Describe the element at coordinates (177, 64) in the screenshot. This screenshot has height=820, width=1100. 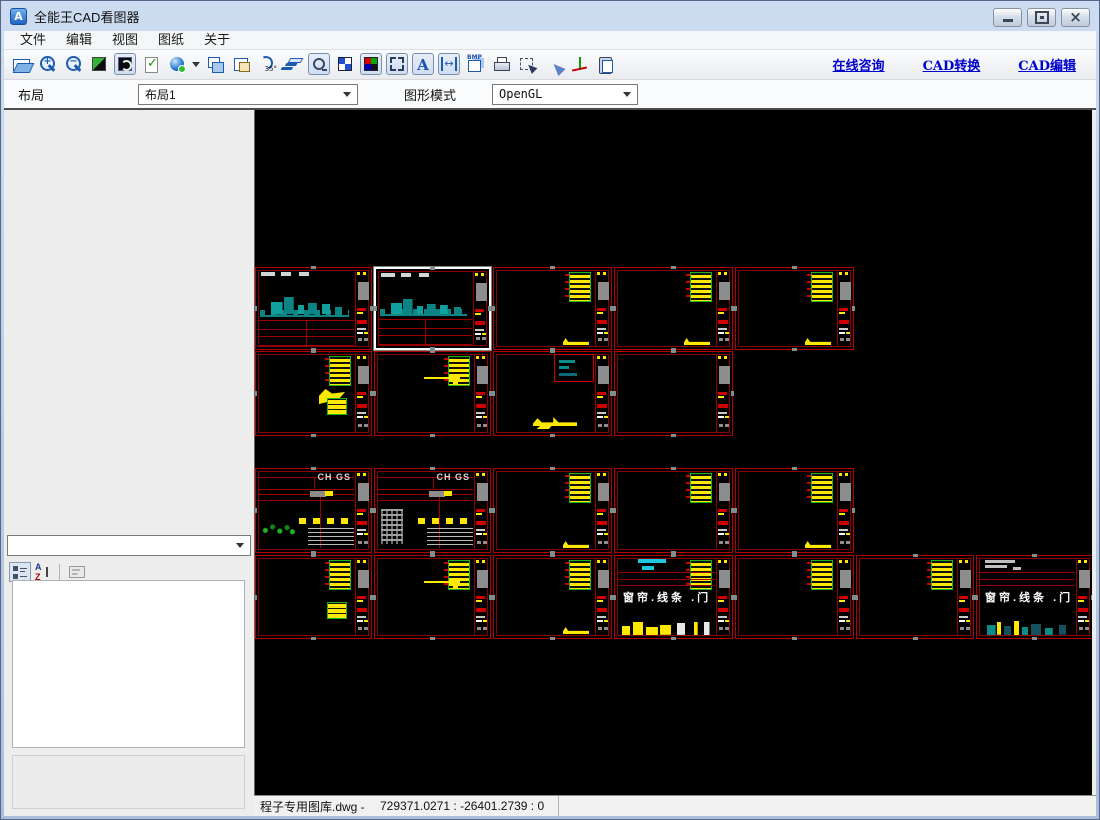
I see `render-mode-icon` at that location.